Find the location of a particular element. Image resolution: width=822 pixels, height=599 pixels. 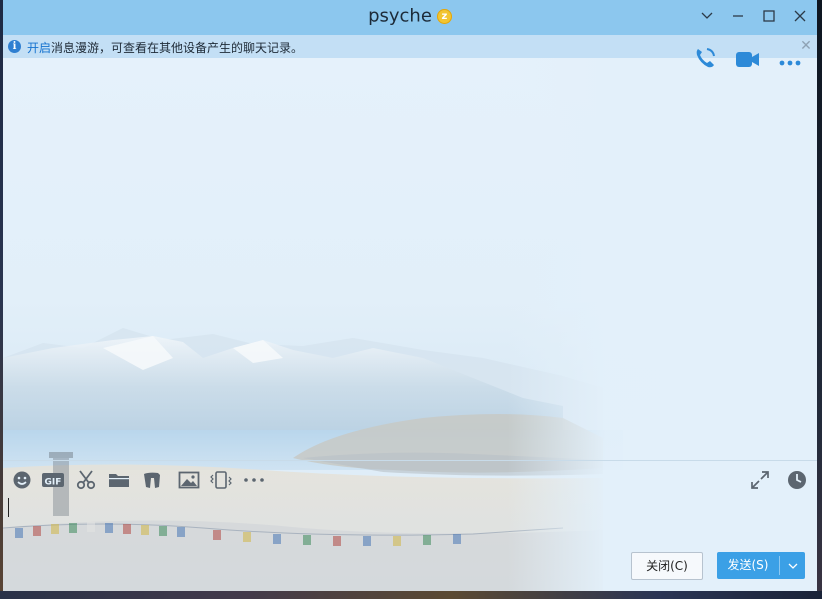

sticker-button is located at coordinates (152, 480).